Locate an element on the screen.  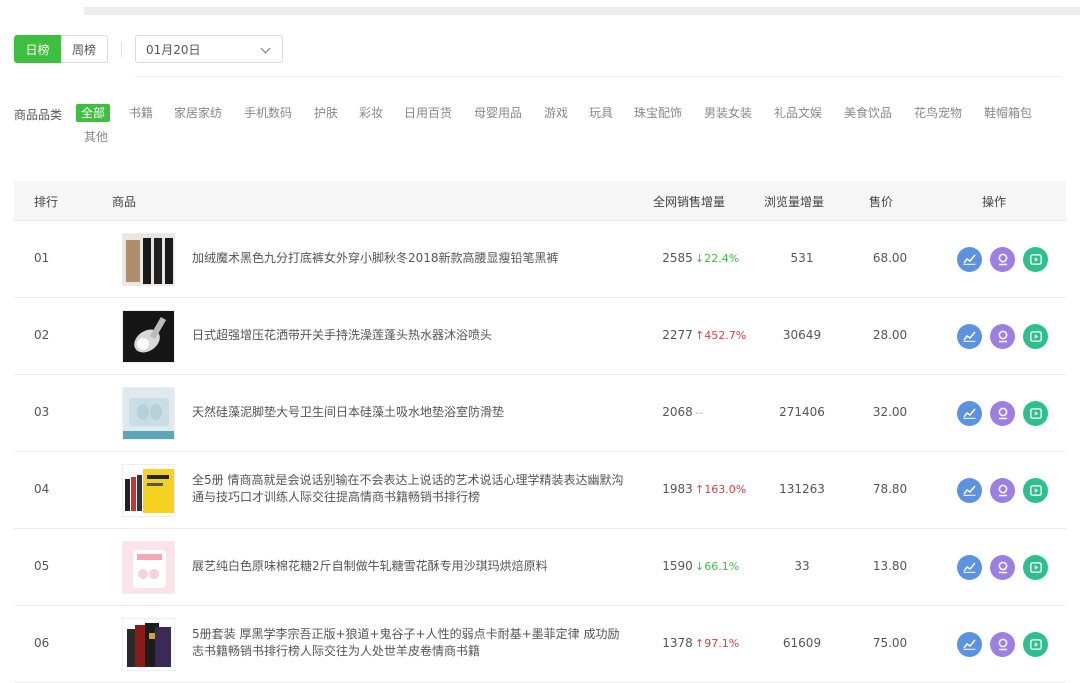
price: 28.00 is located at coordinates (890, 335).